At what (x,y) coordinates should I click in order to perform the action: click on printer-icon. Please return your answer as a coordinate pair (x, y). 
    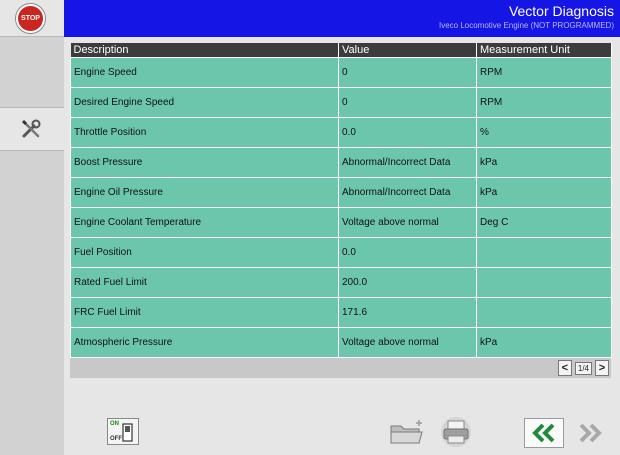
    Looking at the image, I should click on (456, 432).